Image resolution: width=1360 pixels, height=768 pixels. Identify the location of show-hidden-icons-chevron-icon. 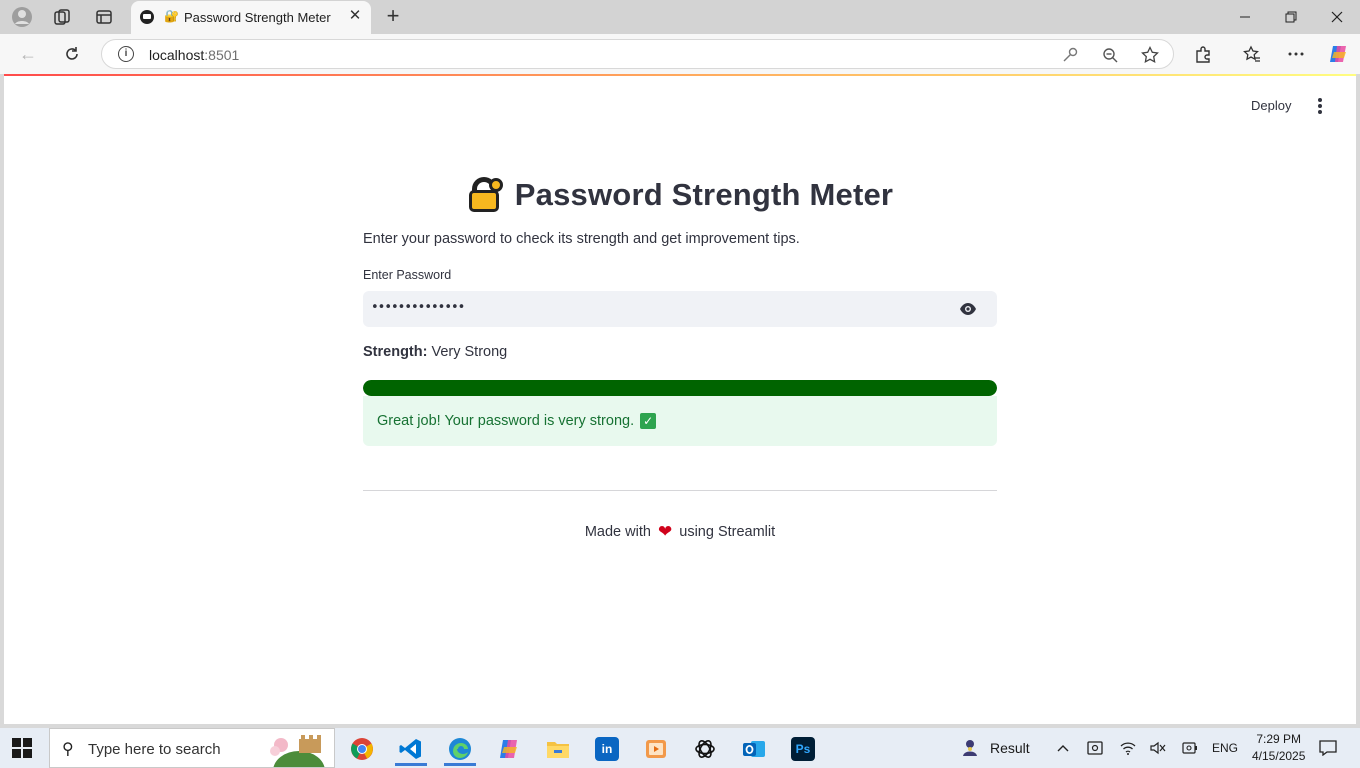
(1063, 748).